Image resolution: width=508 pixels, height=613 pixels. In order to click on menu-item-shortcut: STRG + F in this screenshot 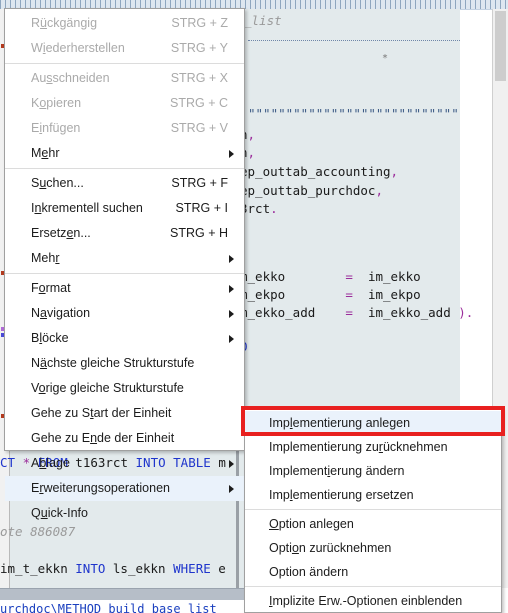, I will do `click(199, 183)`.